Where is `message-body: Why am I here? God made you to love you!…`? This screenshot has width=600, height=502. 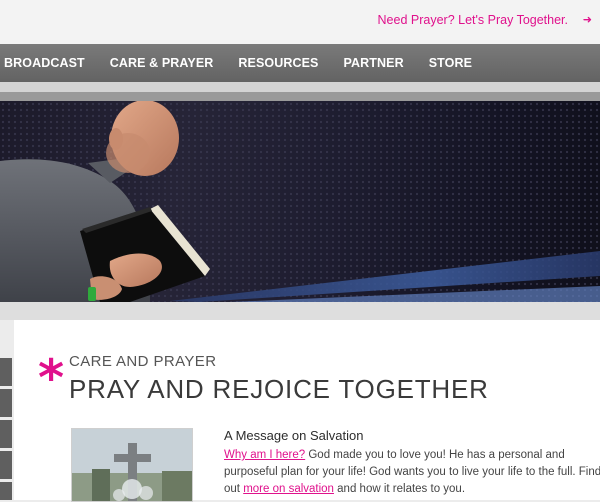 message-body: Why am I here? God made you to love you!… is located at coordinates (412, 472).